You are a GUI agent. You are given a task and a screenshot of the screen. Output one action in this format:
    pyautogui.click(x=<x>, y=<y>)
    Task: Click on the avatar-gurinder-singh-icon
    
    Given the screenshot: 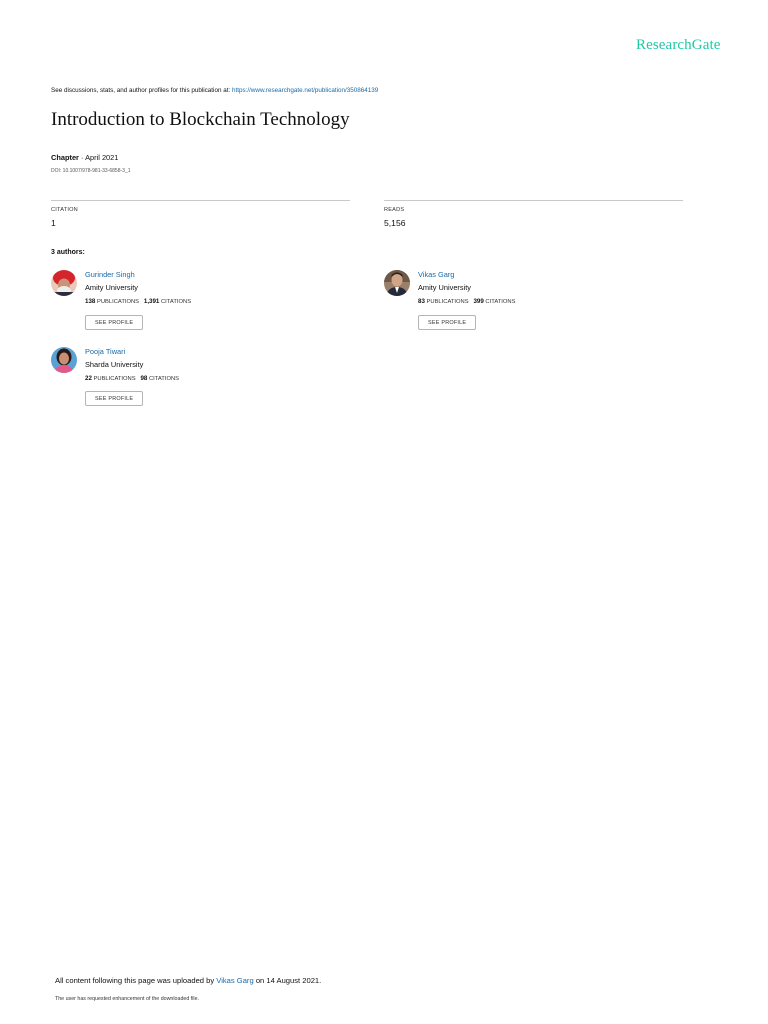 What is the action you would take?
    pyautogui.click(x=64, y=283)
    